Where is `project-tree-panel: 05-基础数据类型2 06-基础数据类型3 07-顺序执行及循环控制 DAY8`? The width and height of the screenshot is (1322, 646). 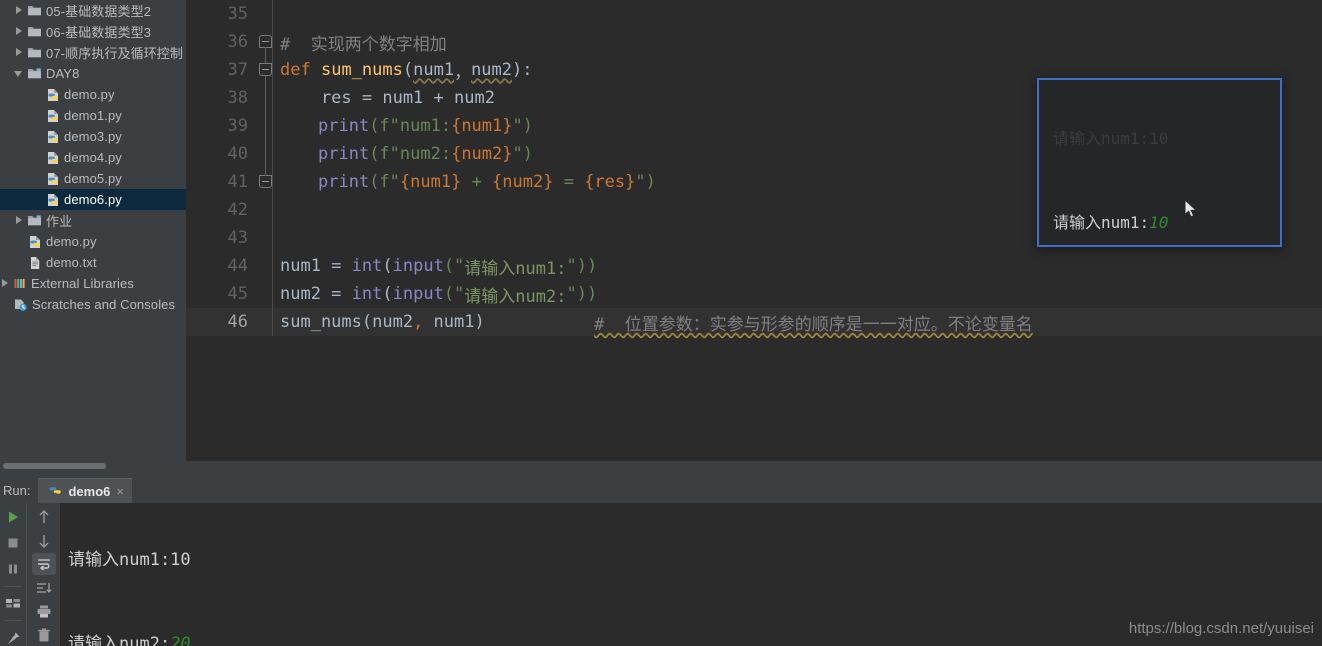 project-tree-panel: 05-基础数据类型2 06-基础数据类型3 07-顺序执行及循环控制 DAY8 is located at coordinates (93, 230).